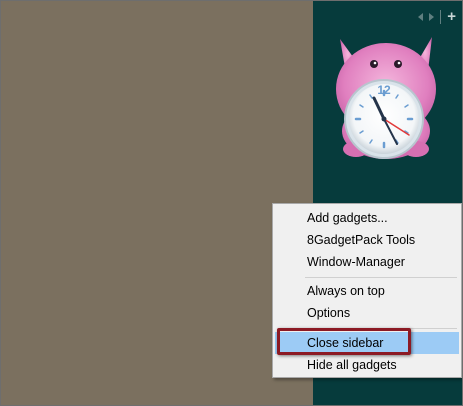 The height and width of the screenshot is (406, 463). I want to click on menu-item-8gadgetpack-tools: 8GadgetPack Tools, so click(367, 240).